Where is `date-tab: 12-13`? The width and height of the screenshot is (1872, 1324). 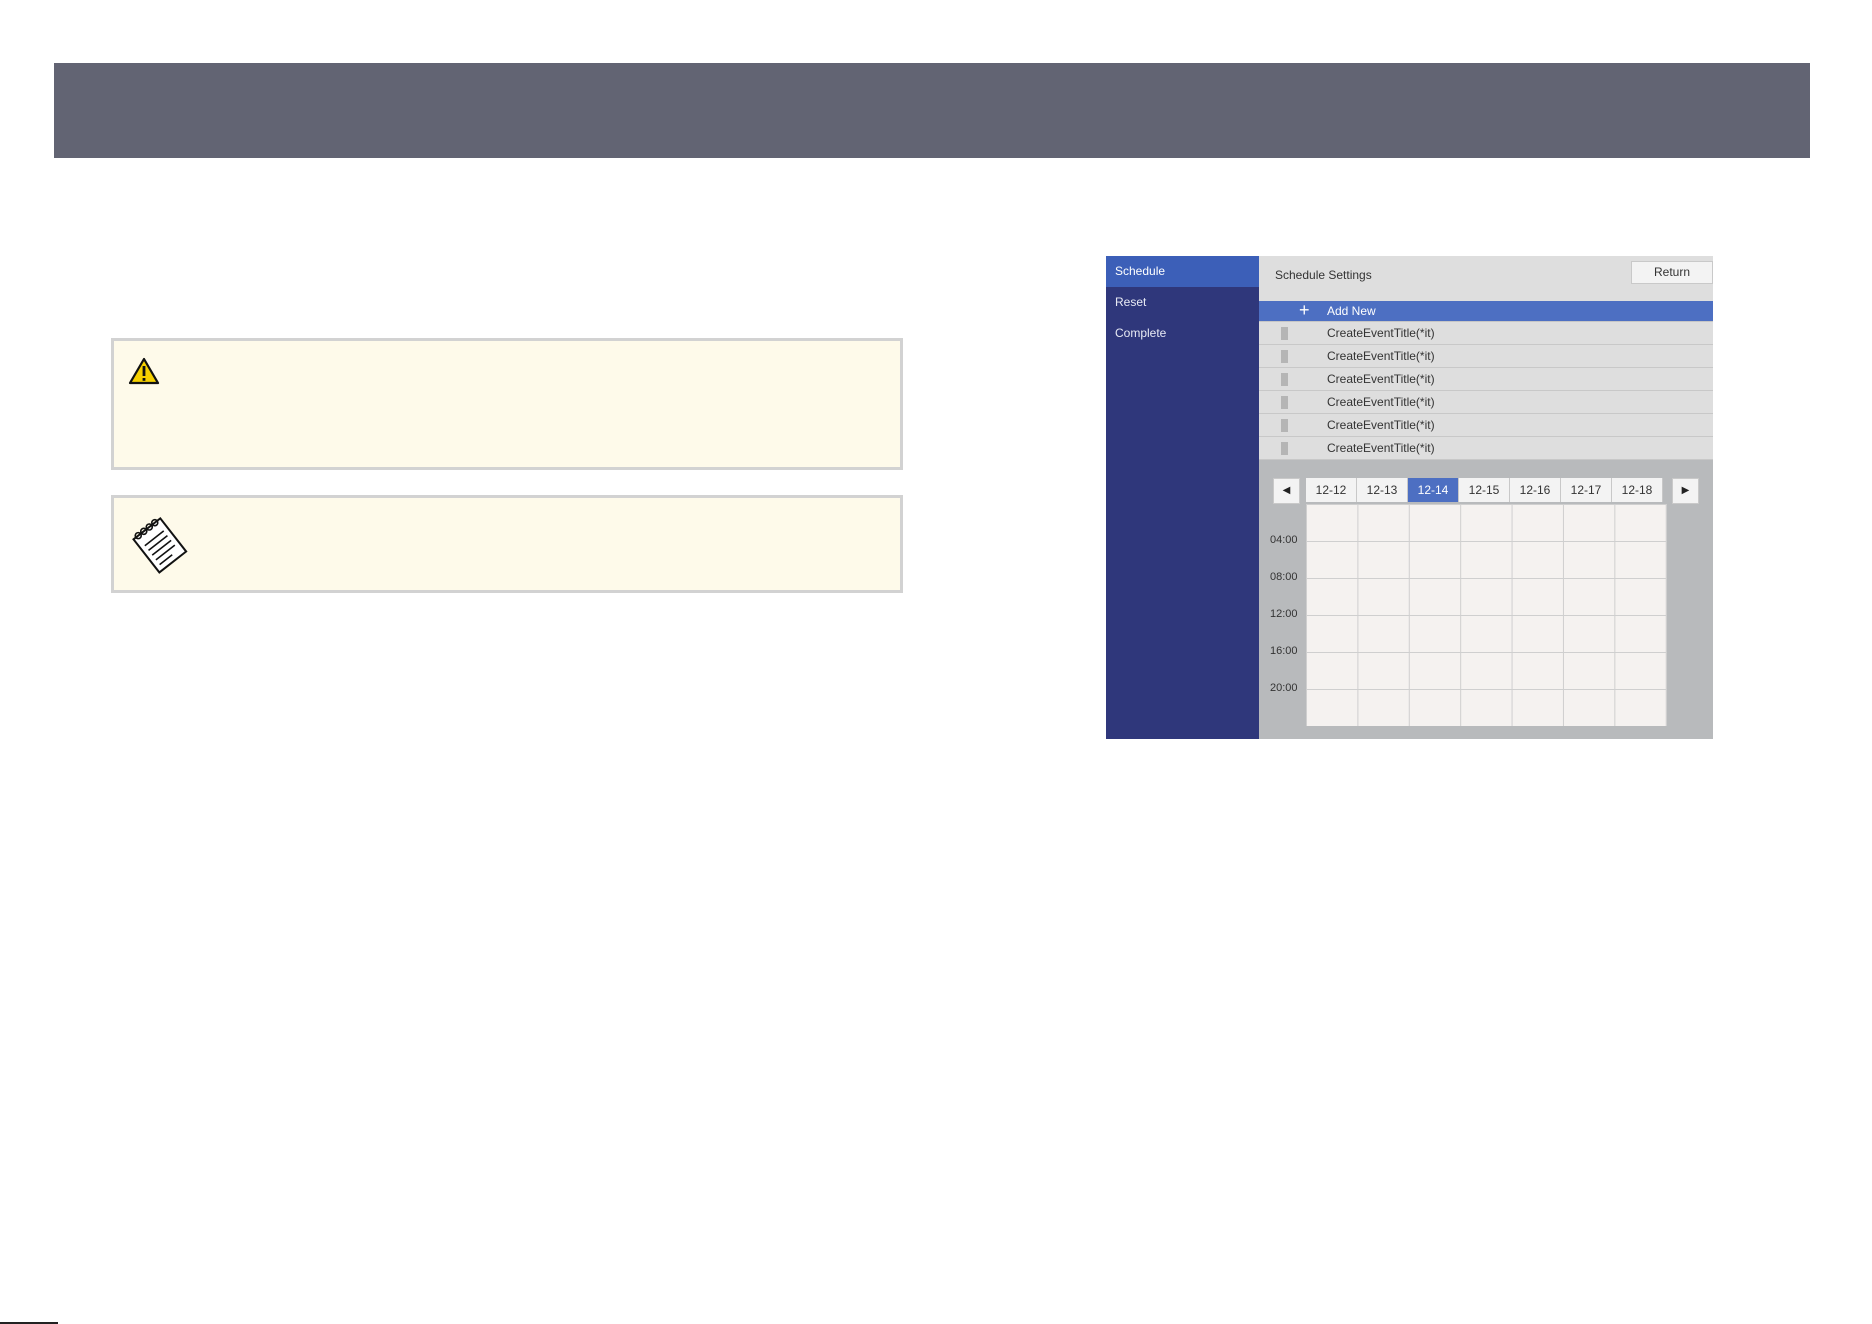 date-tab: 12-13 is located at coordinates (1382, 490).